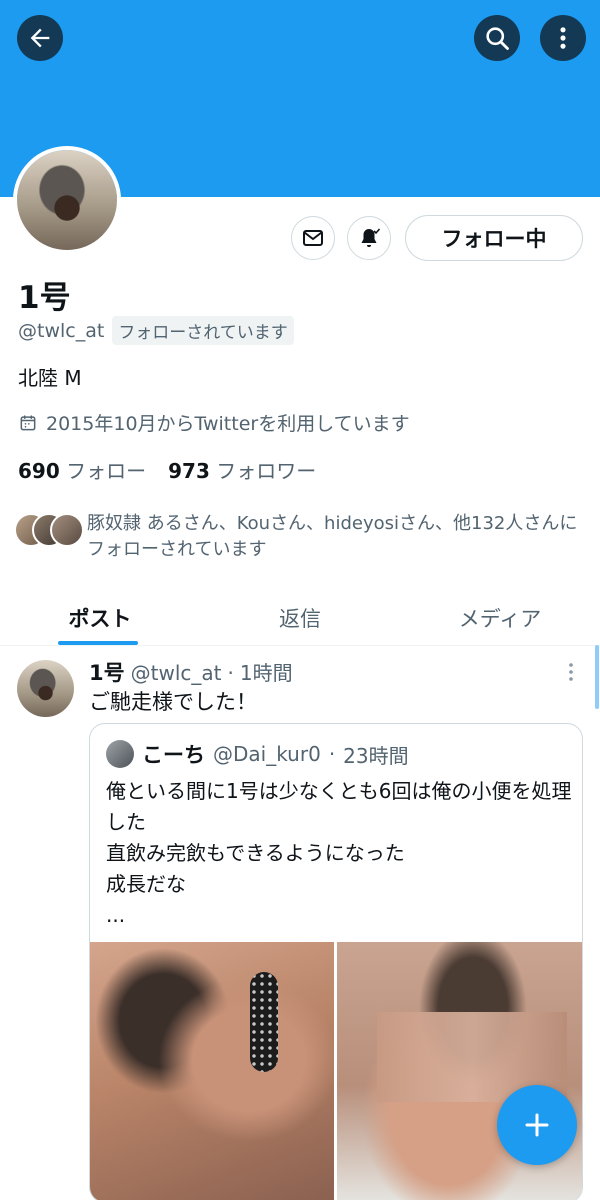  Describe the element at coordinates (339, 806) in the screenshot. I see `quote-line: 俺といる間に1号は少なくとも6回は俺の小便を処理した` at that location.